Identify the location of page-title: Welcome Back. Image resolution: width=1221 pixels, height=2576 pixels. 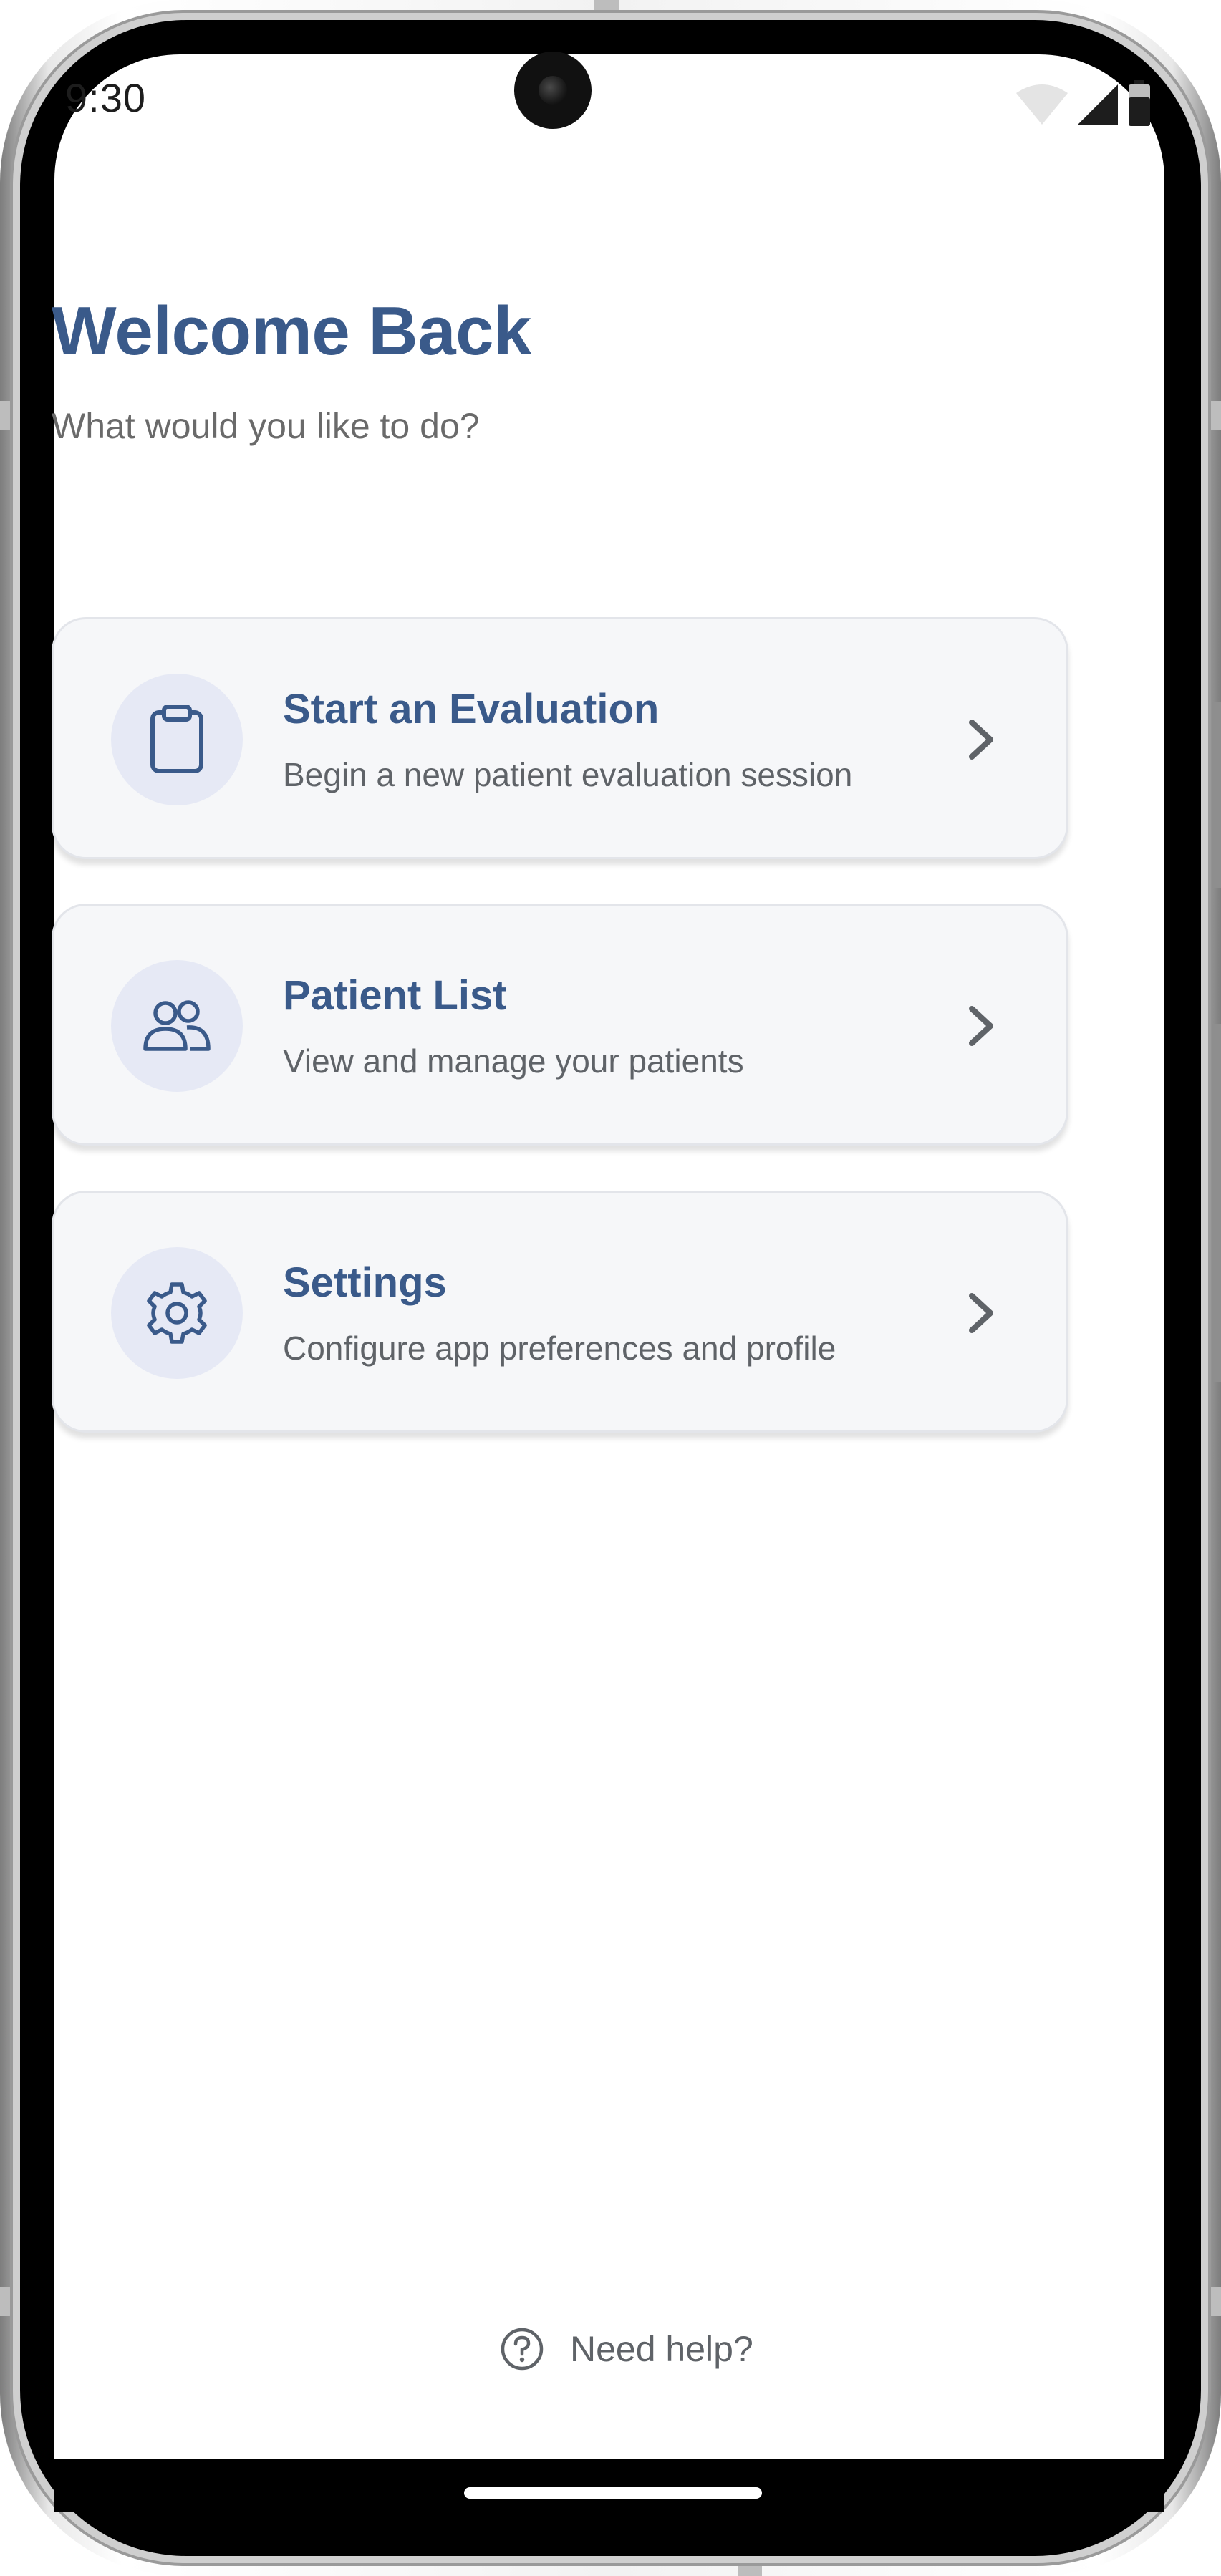
(291, 331).